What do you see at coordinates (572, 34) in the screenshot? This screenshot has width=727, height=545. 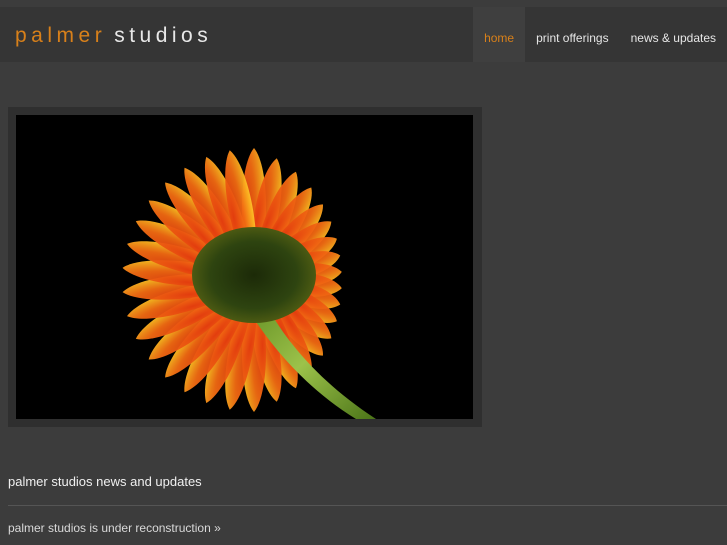 I see `nav-item-print-offerings: print offerings` at bounding box center [572, 34].